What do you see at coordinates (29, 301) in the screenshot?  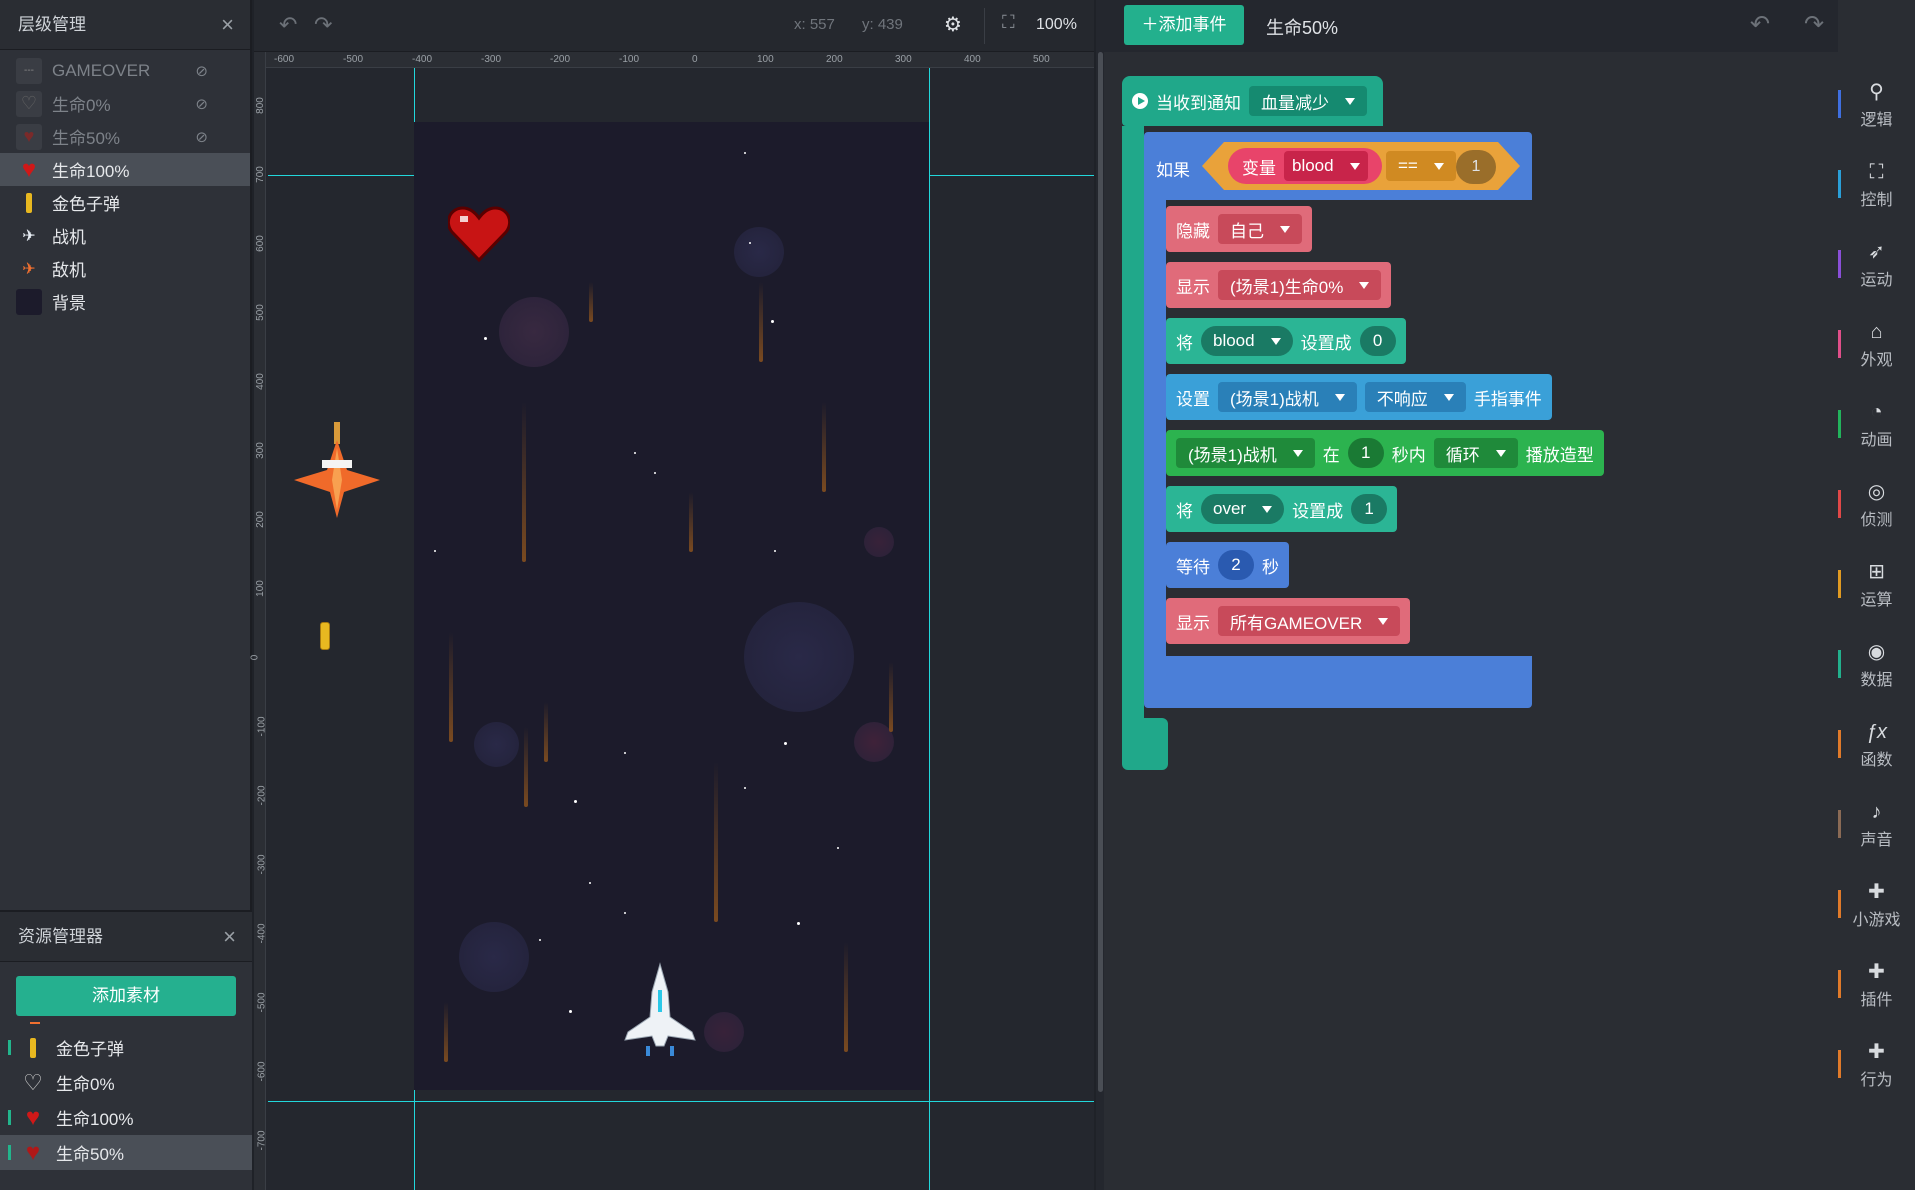 I see `background-thumbnail` at bounding box center [29, 301].